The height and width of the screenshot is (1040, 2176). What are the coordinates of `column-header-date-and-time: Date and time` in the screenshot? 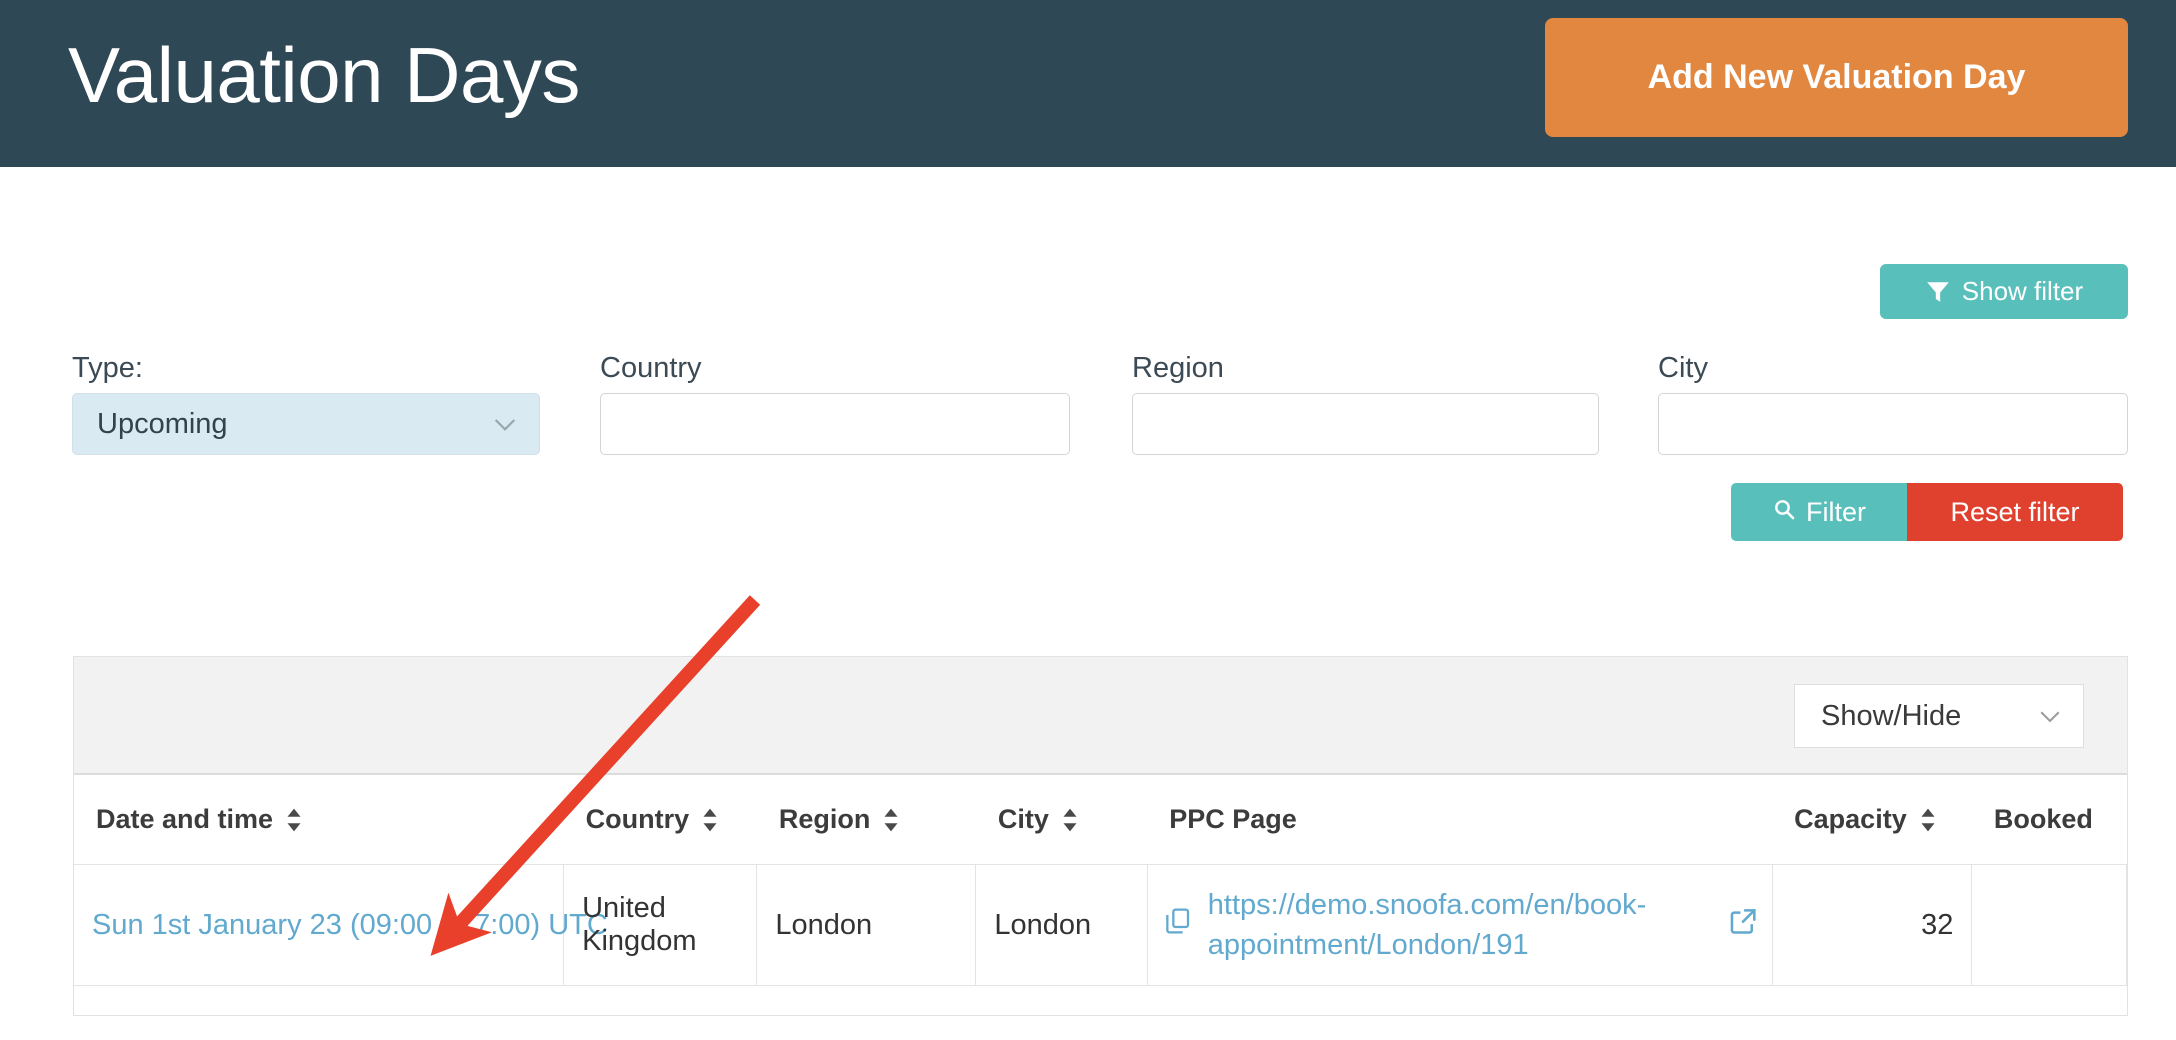 It's located at (319, 820).